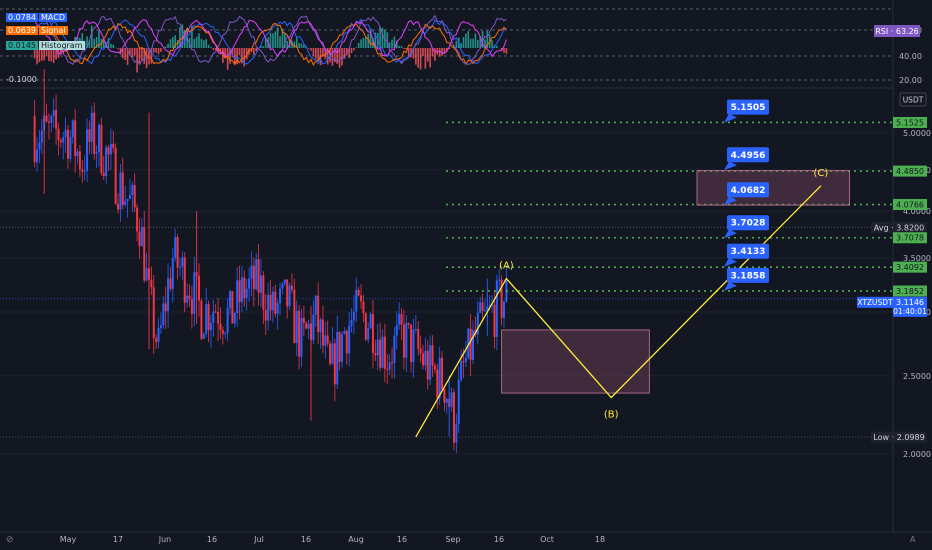 The width and height of the screenshot is (932, 550). Describe the element at coordinates (897, 31) in the screenshot. I see `rsi-badge: RSI · 63.26` at that location.